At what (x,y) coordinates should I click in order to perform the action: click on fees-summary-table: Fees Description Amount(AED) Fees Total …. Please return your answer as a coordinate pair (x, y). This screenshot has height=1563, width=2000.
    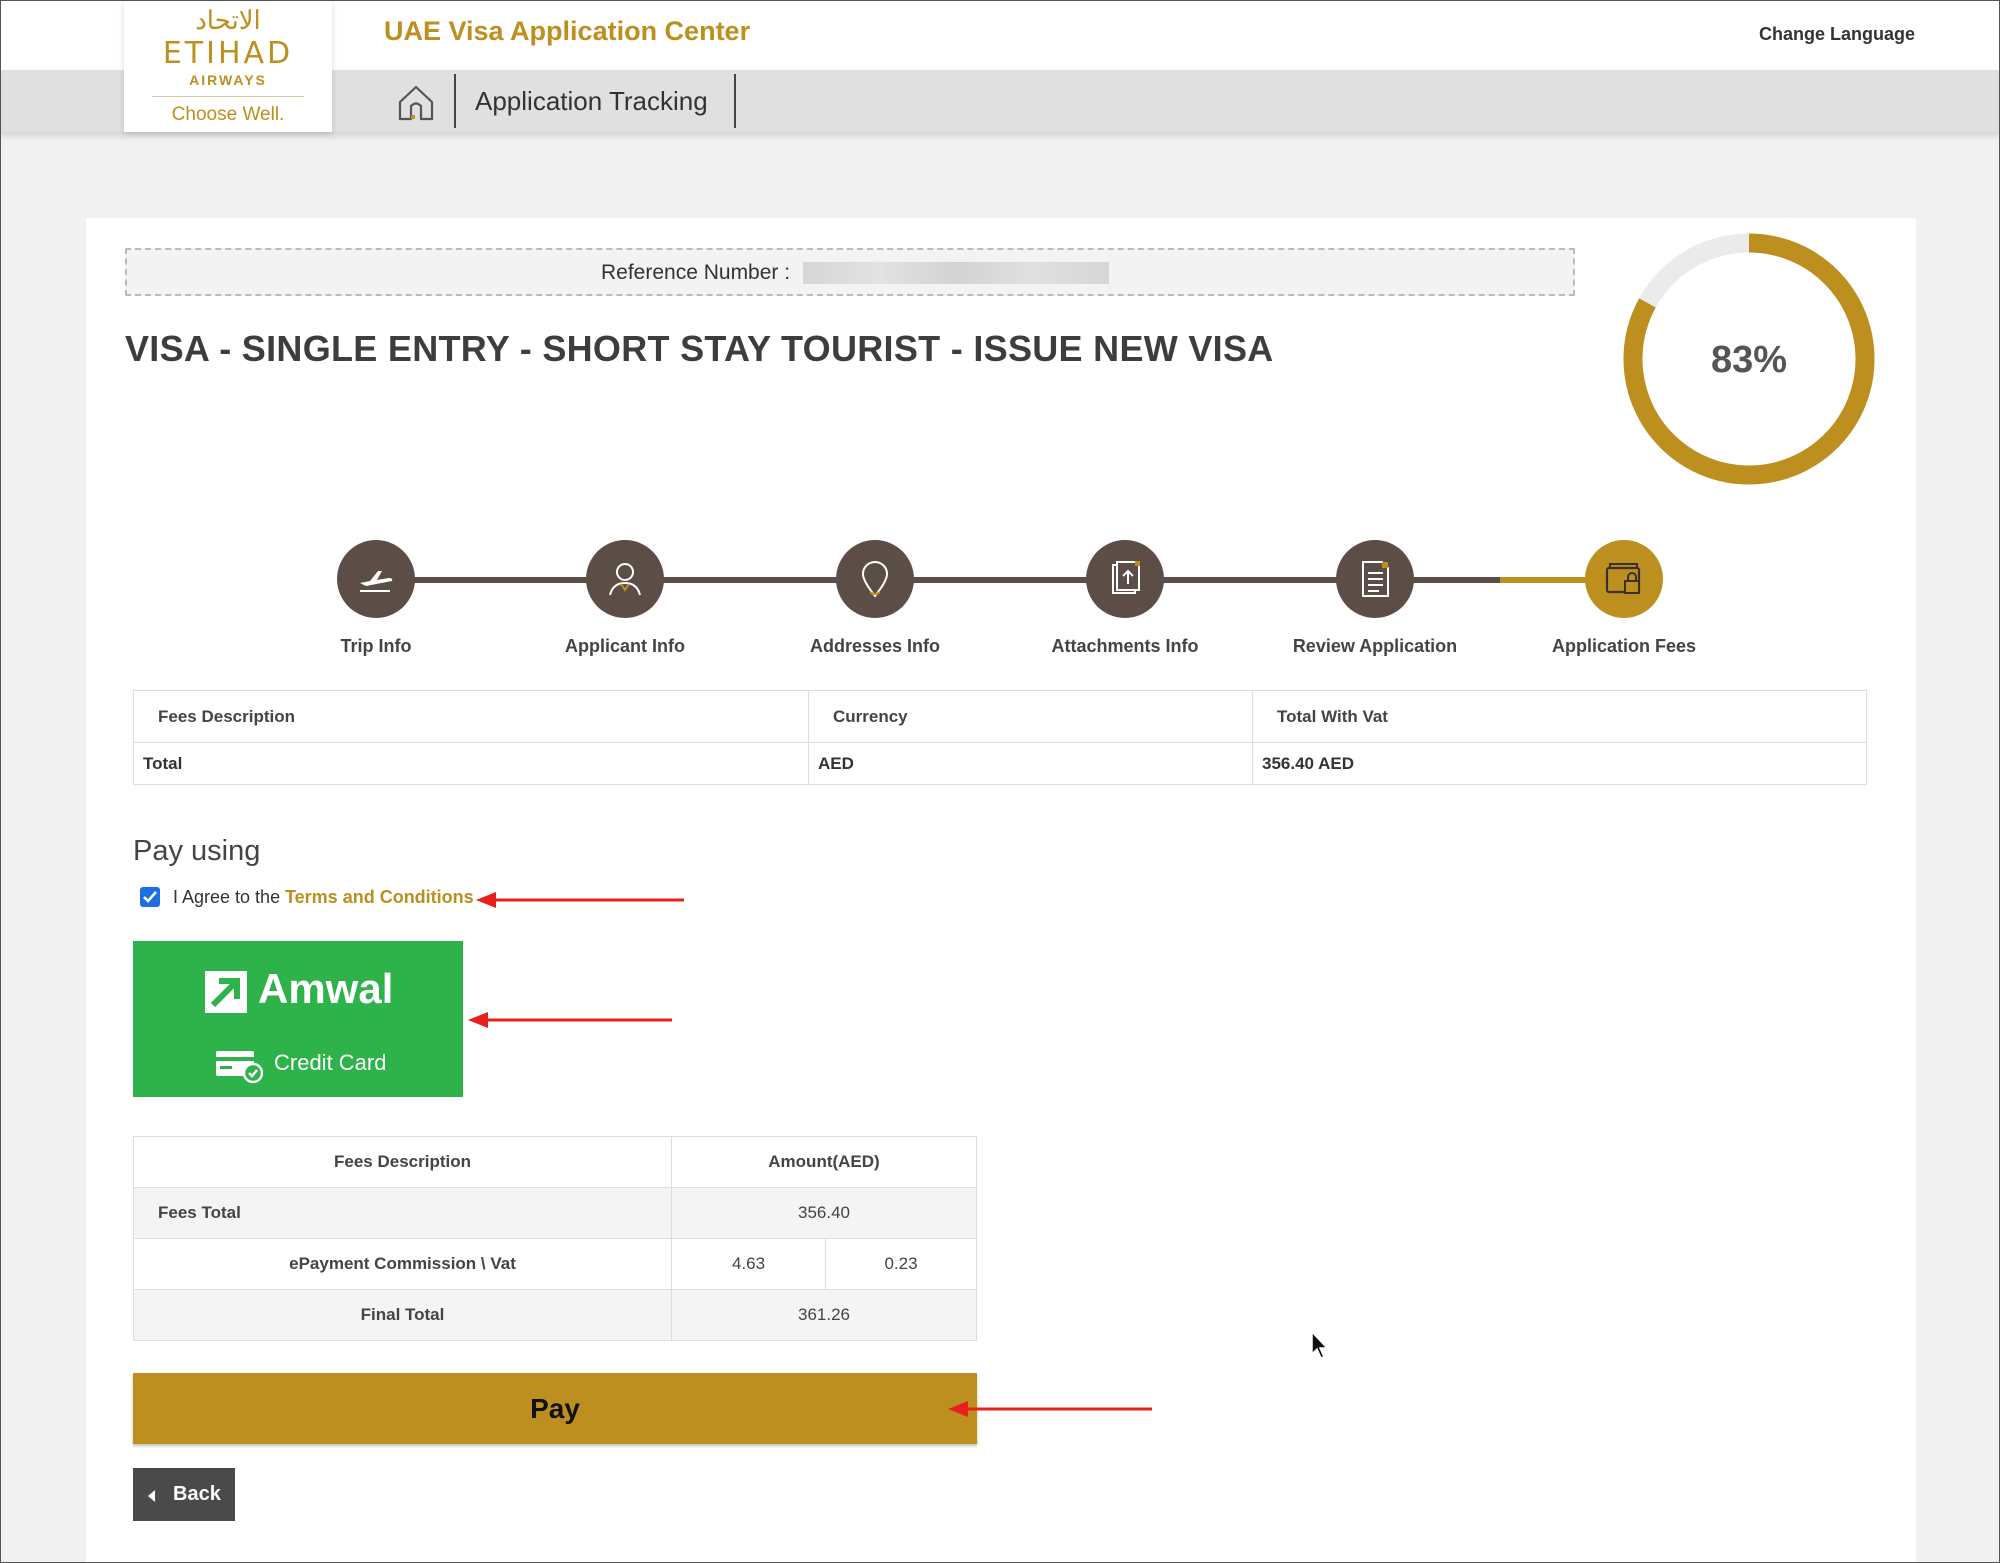
    Looking at the image, I should click on (555, 1238).